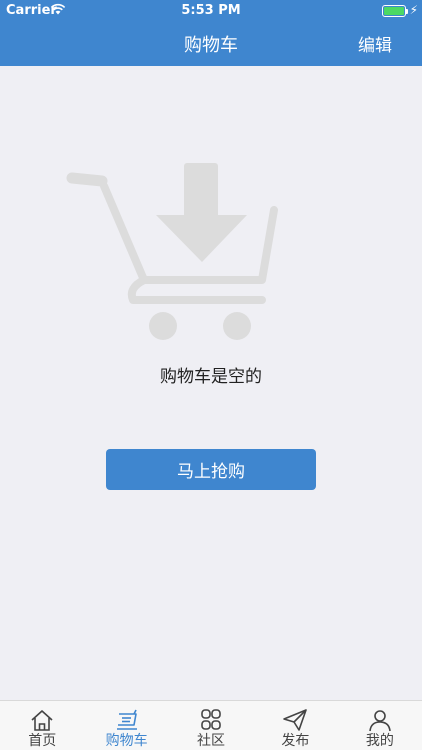 The image size is (422, 750). What do you see at coordinates (211, 33) in the screenshot?
I see `app-header: Carrier 5:53 PM ⚡ 购物车 编辑` at bounding box center [211, 33].